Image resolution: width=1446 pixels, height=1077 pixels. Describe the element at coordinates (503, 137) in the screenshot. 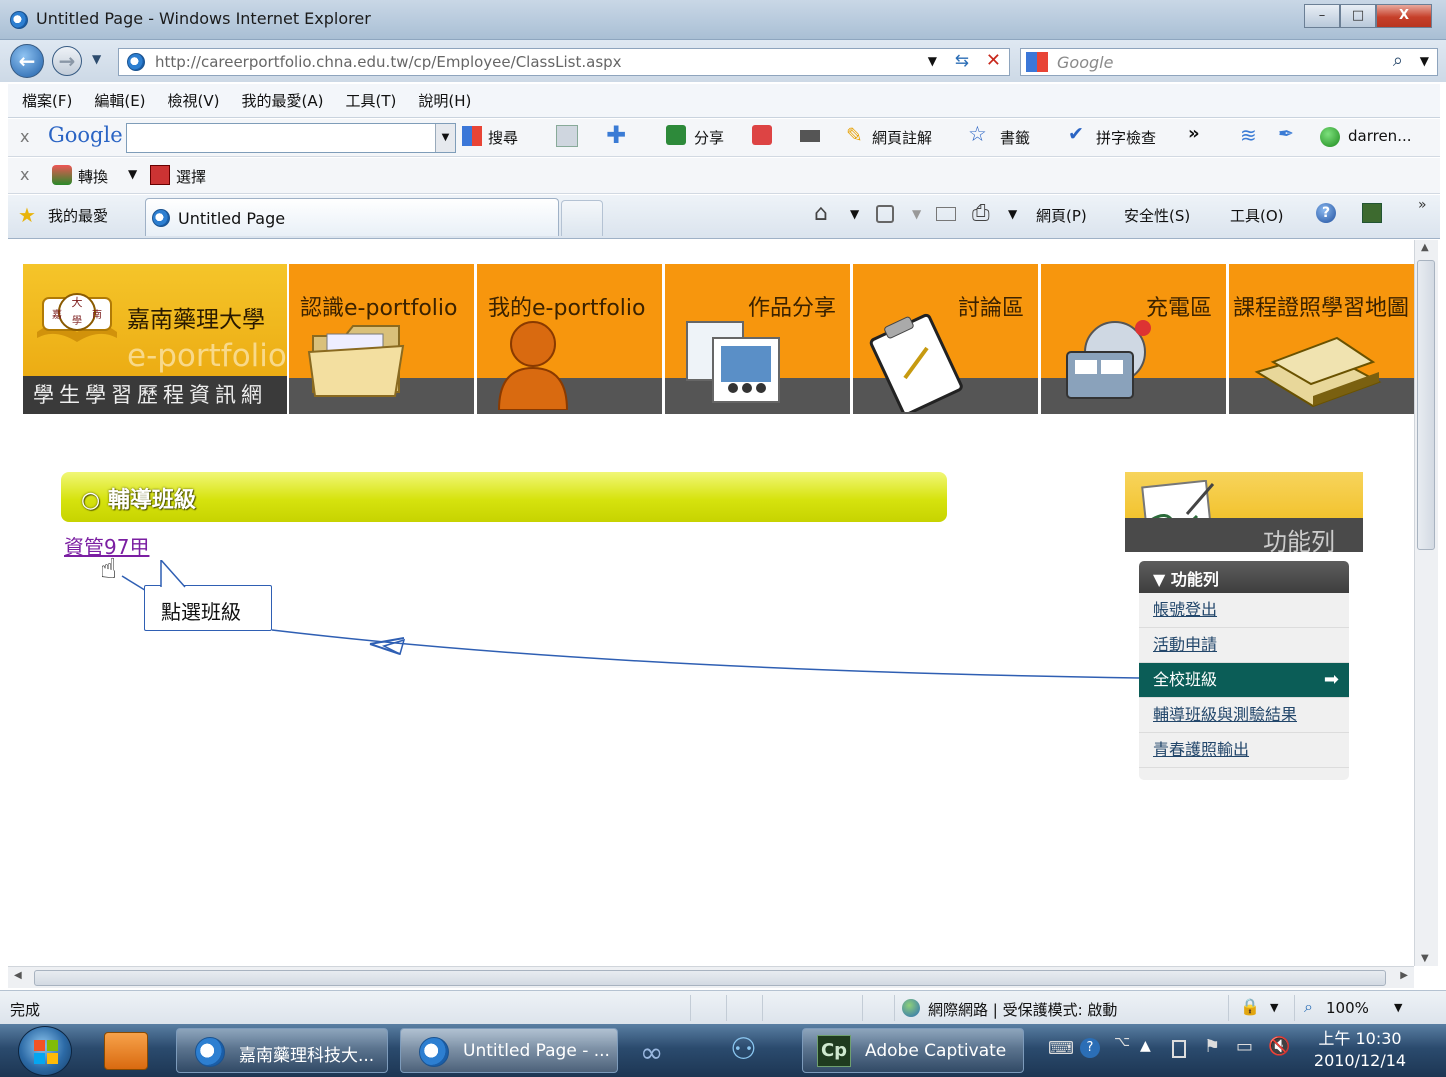

I see `google-search-button: 搜尋` at that location.